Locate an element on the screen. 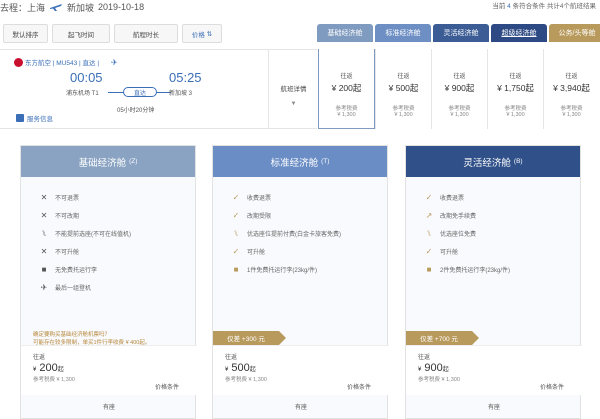 The image size is (600, 419). chevron-down-icon: ▼ is located at coordinates (293, 104).